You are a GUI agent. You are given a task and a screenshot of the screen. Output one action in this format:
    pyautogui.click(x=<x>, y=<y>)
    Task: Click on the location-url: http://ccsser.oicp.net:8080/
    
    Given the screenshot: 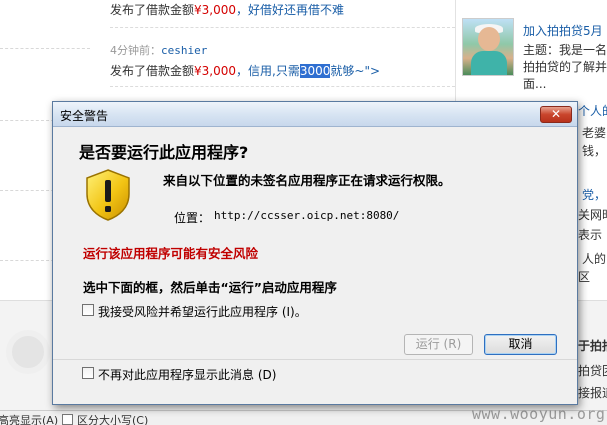 What is the action you would take?
    pyautogui.click(x=307, y=215)
    